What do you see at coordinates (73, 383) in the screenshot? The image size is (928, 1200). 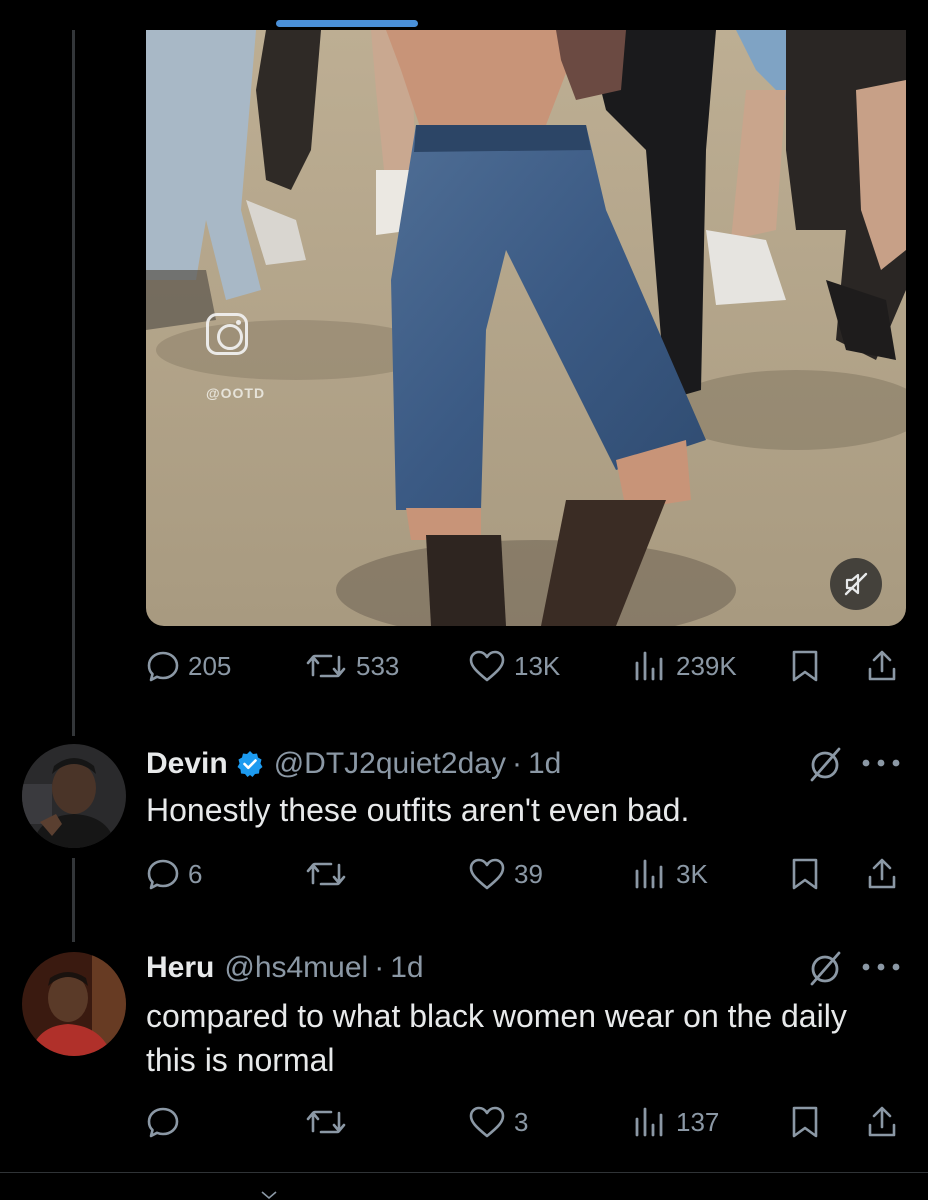 I see `thread-line` at bounding box center [73, 383].